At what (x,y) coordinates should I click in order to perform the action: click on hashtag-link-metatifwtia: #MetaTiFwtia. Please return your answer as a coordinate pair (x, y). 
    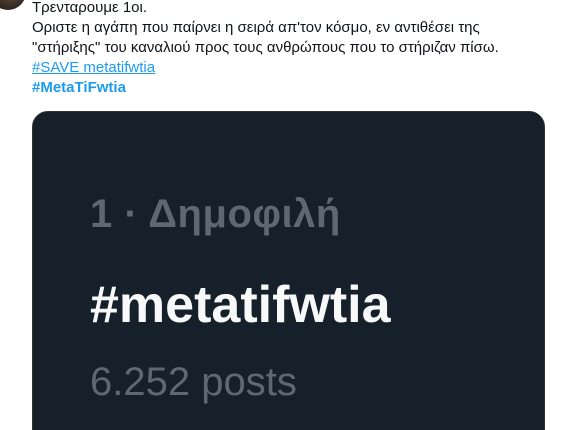
    Looking at the image, I should click on (296, 88).